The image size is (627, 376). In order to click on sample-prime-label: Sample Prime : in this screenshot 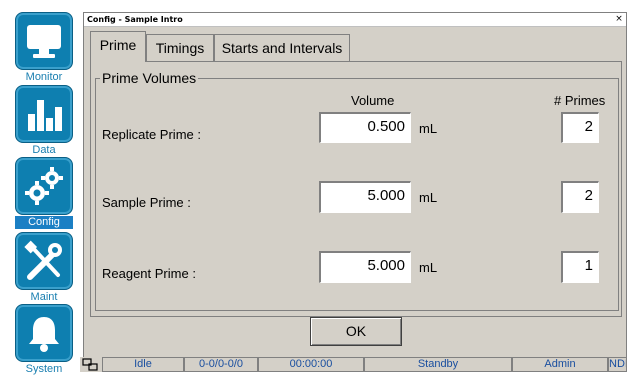, I will do `click(146, 202)`.